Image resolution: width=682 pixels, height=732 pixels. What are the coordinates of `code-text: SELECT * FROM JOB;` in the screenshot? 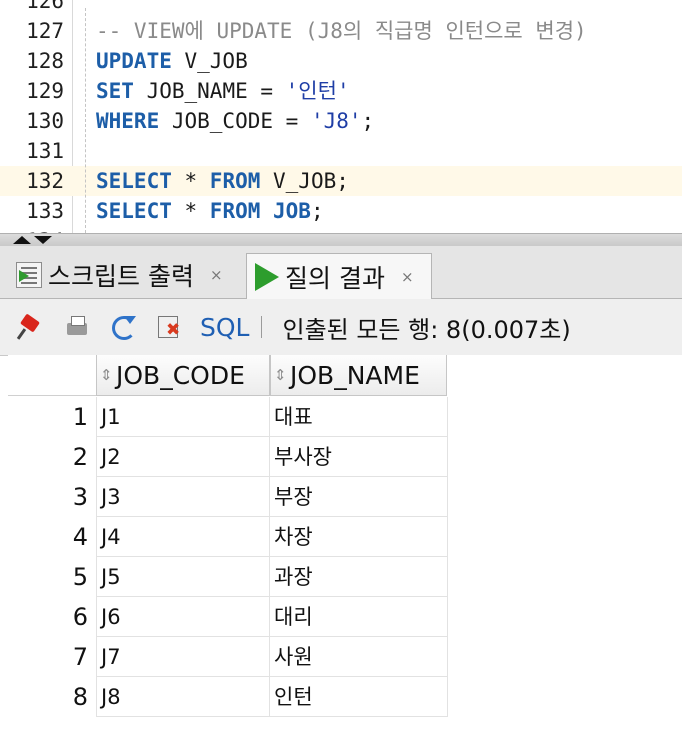 It's located at (210, 211).